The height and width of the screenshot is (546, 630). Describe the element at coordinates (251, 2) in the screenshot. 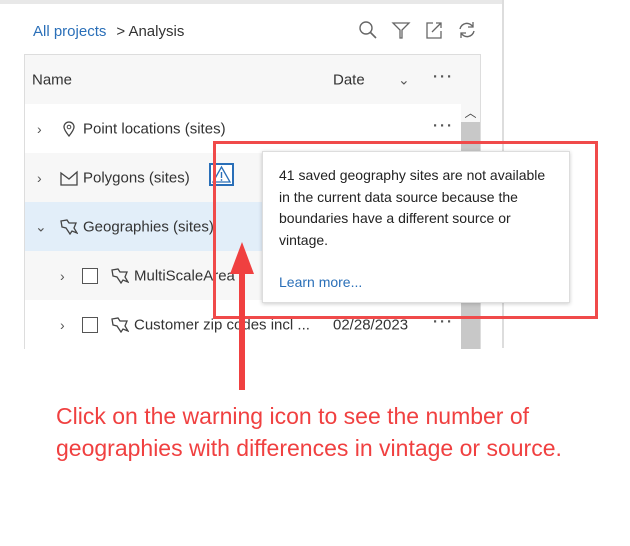

I see `top-strip` at that location.